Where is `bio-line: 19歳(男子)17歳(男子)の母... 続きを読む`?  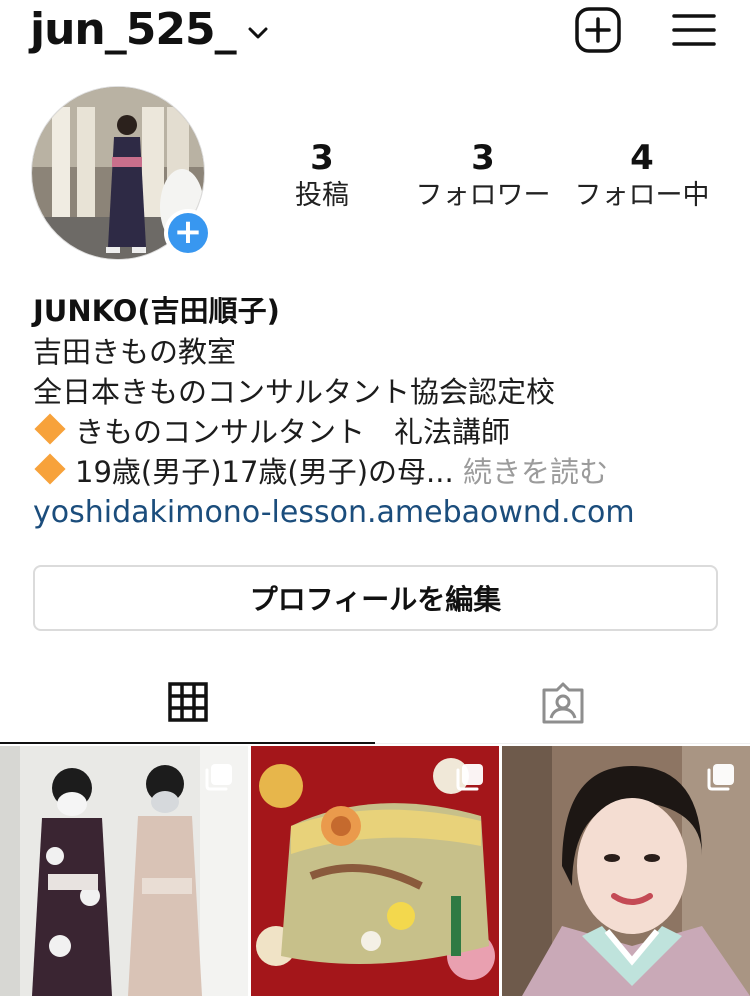 bio-line: 19歳(男子)17歳(男子)の母... 続きを読む is located at coordinates (383, 472).